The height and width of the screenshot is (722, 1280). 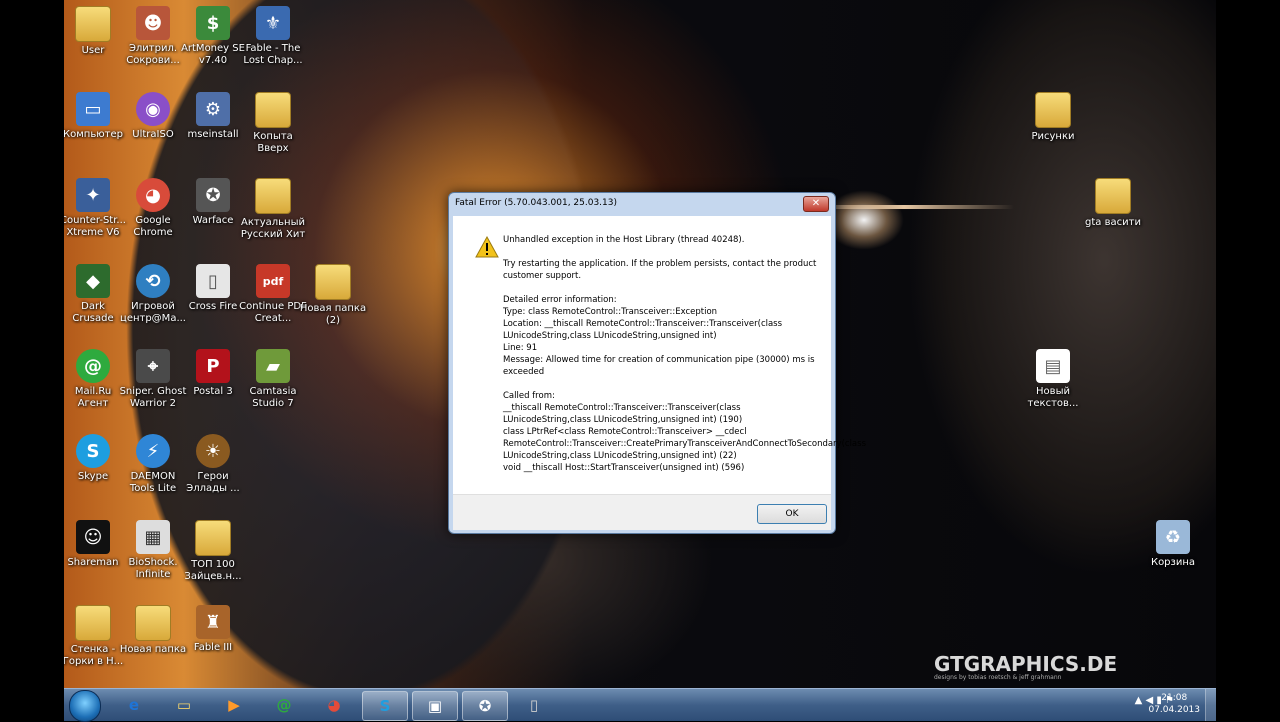 I want to click on ok-button: OK, so click(x=792, y=514).